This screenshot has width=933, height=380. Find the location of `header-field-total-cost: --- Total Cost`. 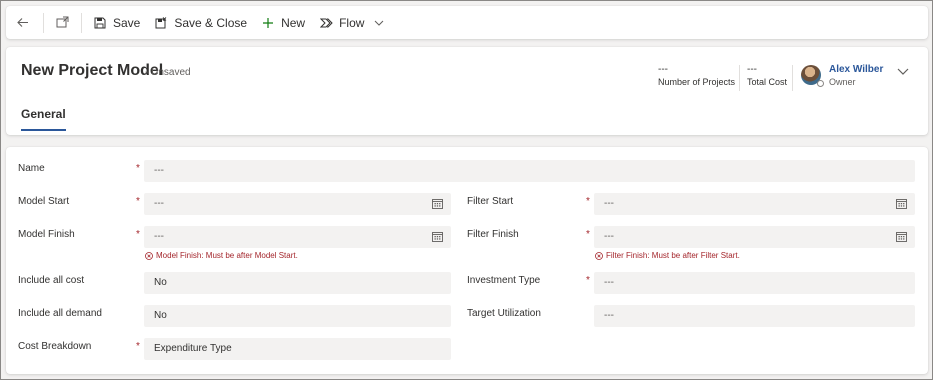

header-field-total-cost: --- Total Cost is located at coordinates (767, 76).